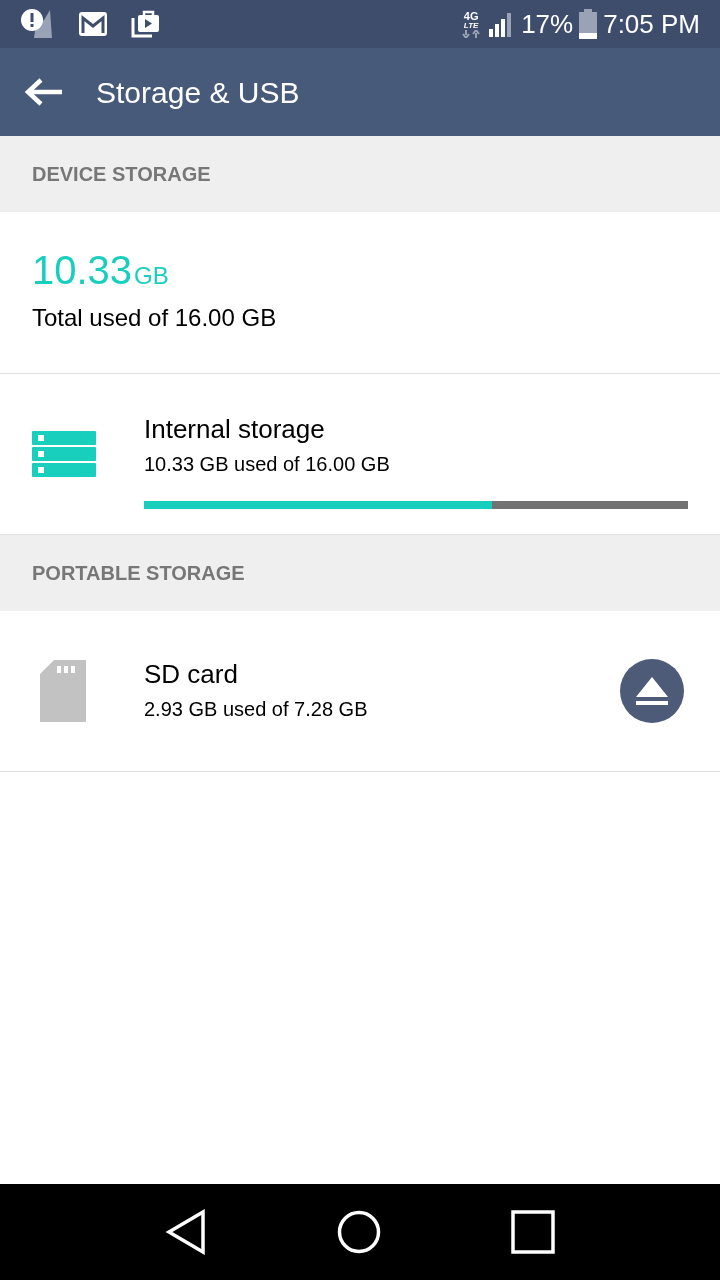  I want to click on screen-title: Storage & USB, so click(198, 92).